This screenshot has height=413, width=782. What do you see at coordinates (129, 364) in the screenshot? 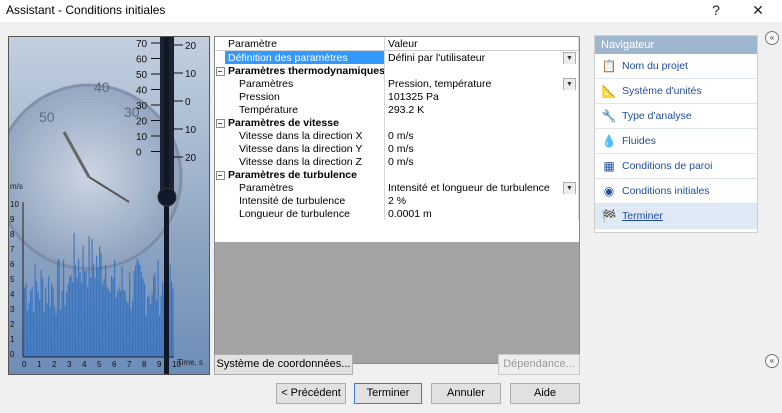
I see `chart-x-tick-label: 7` at bounding box center [129, 364].